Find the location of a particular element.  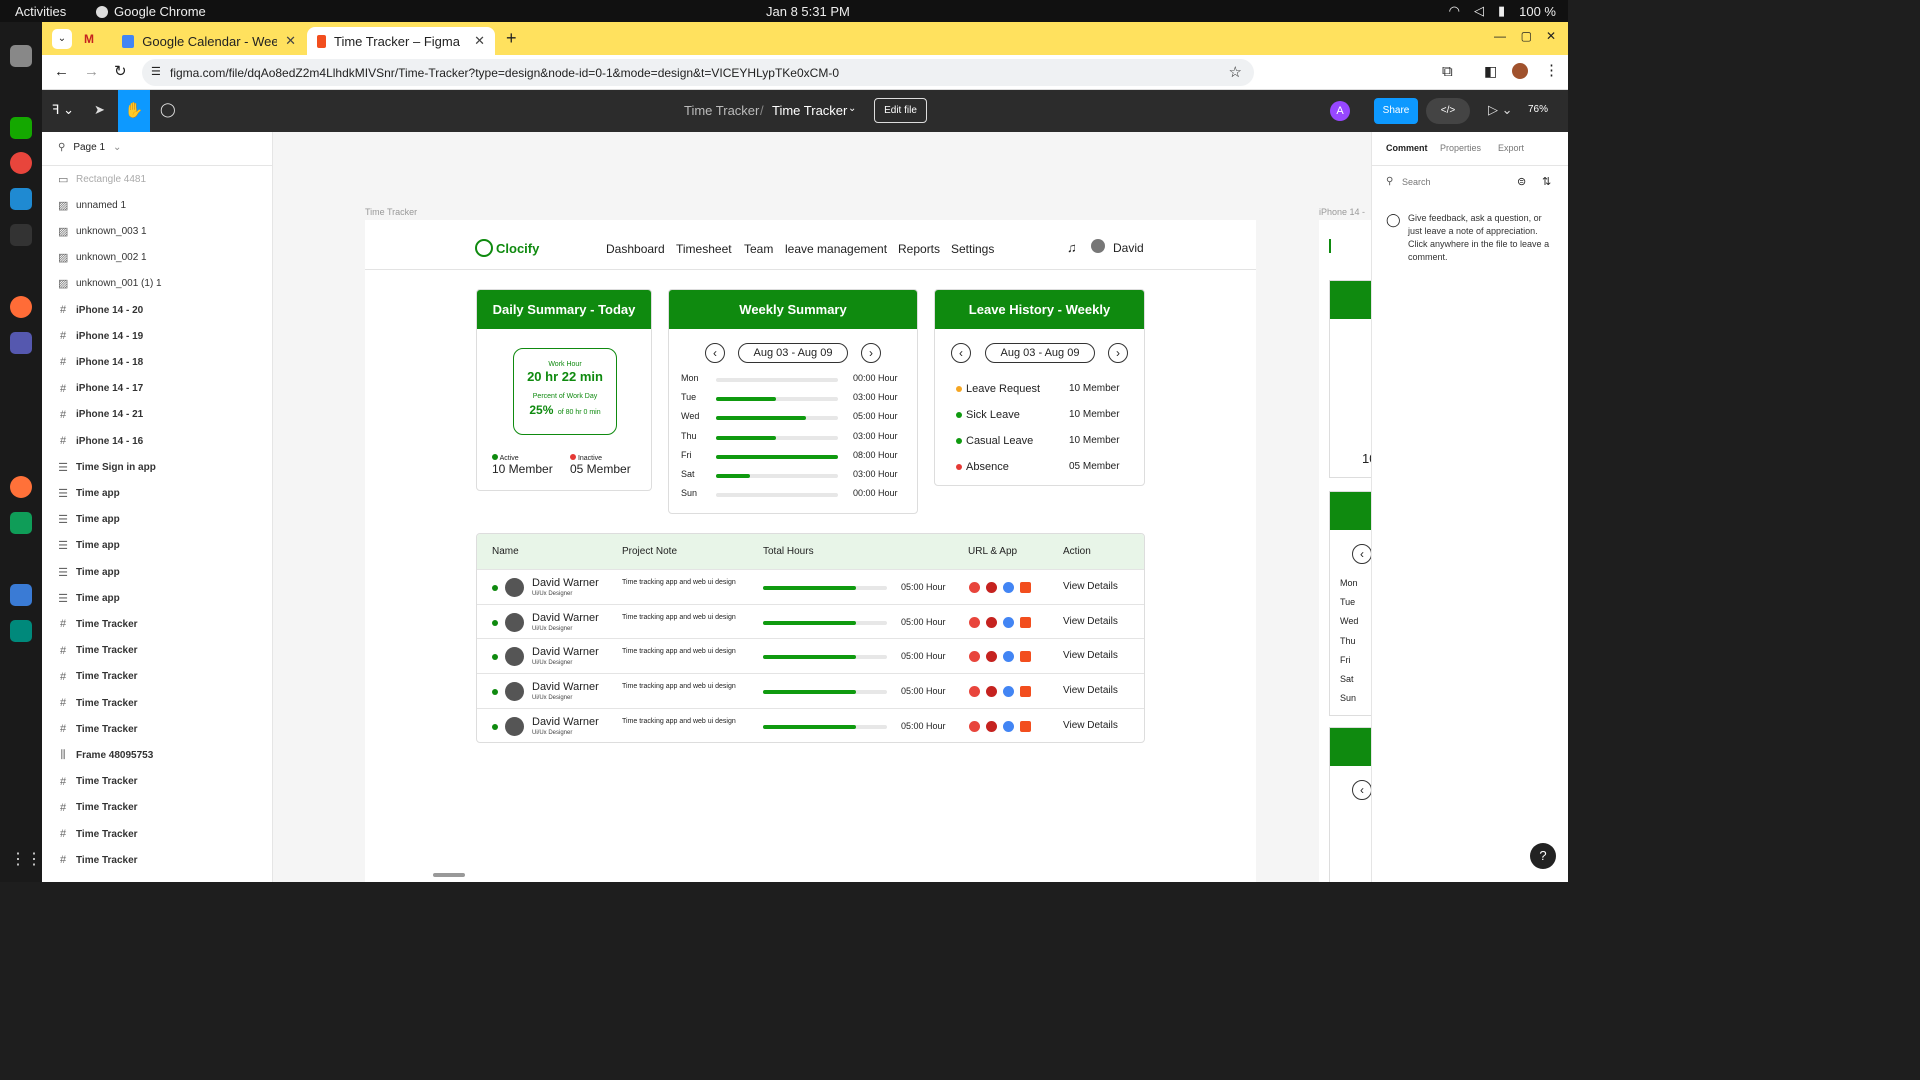

tab-properties: Properties is located at coordinates (1460, 148).